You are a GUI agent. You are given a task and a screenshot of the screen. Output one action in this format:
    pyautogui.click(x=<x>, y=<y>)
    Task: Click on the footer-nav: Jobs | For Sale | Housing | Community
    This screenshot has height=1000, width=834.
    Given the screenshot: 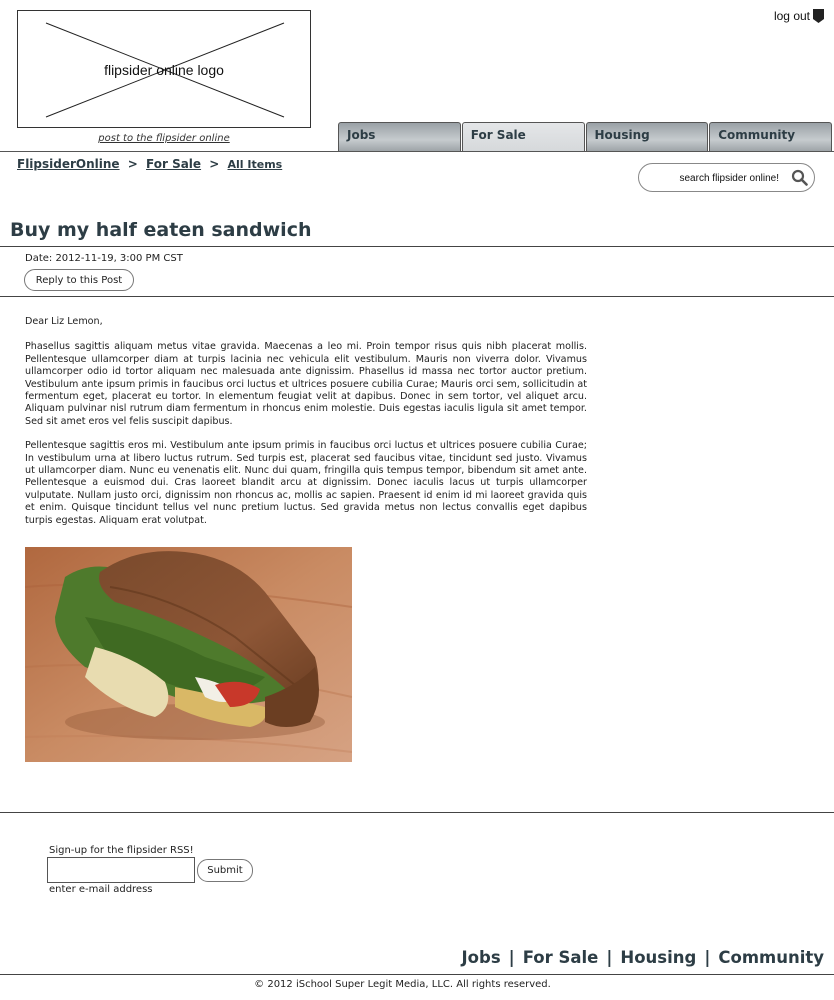 What is the action you would take?
    pyautogui.click(x=643, y=957)
    